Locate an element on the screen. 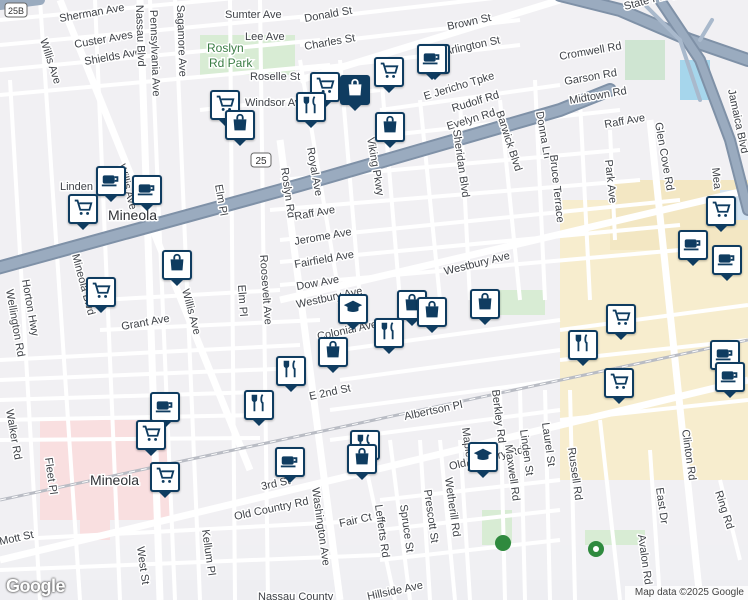  park-label-line2: Rd Park is located at coordinates (231, 63).